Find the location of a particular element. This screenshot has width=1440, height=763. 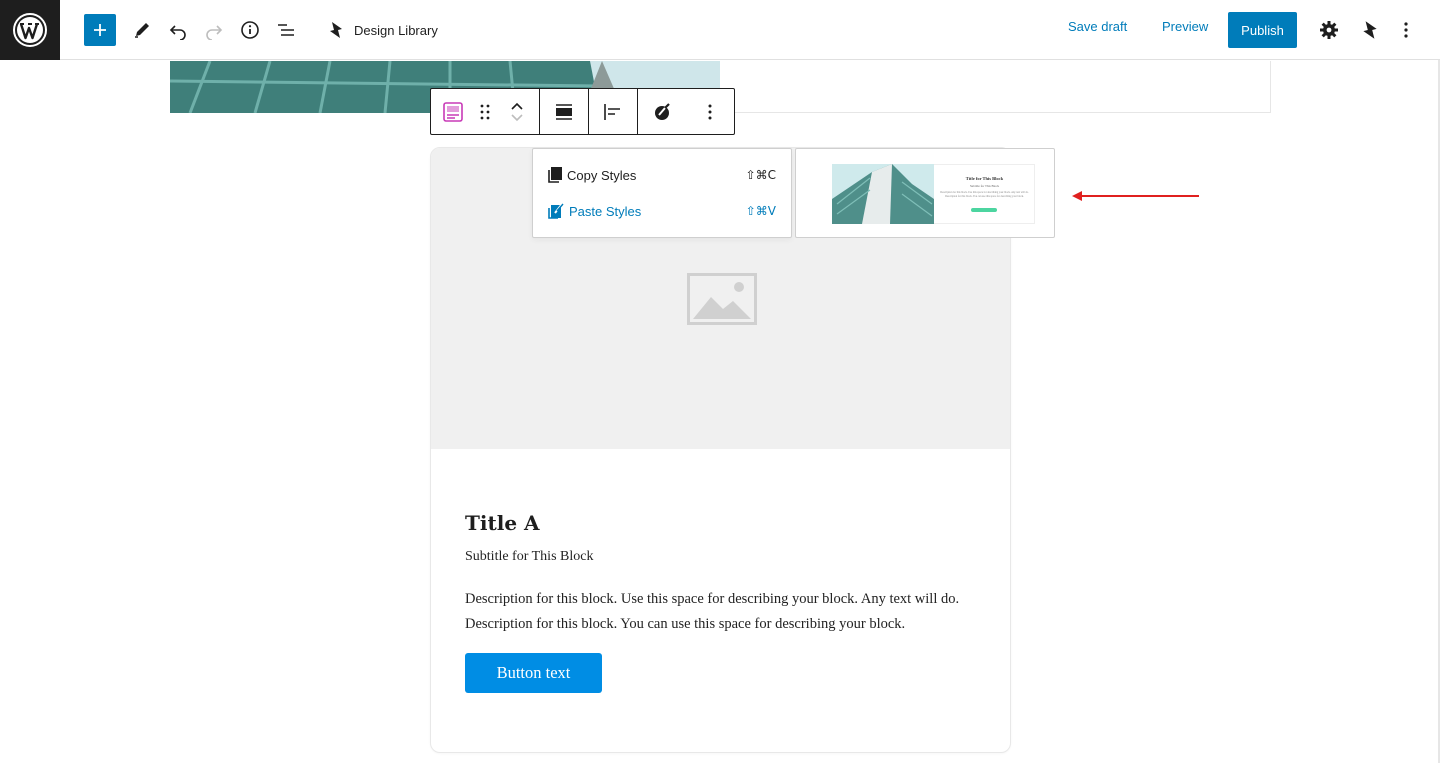

align-left-icon is located at coordinates (612, 111).